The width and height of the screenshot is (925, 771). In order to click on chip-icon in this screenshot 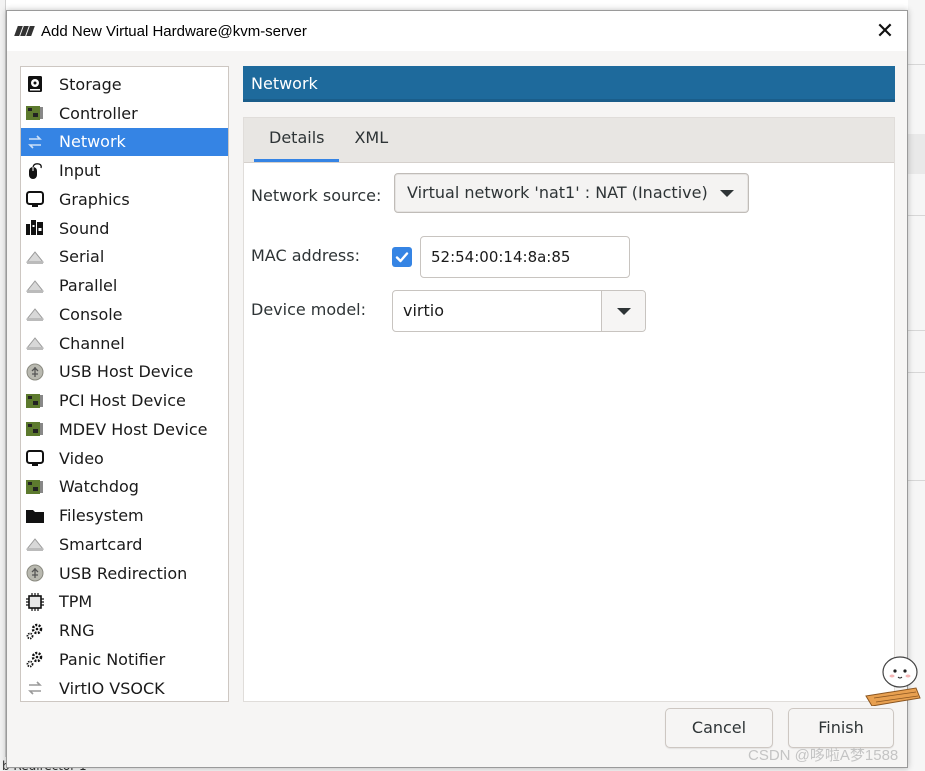, I will do `click(35, 602)`.